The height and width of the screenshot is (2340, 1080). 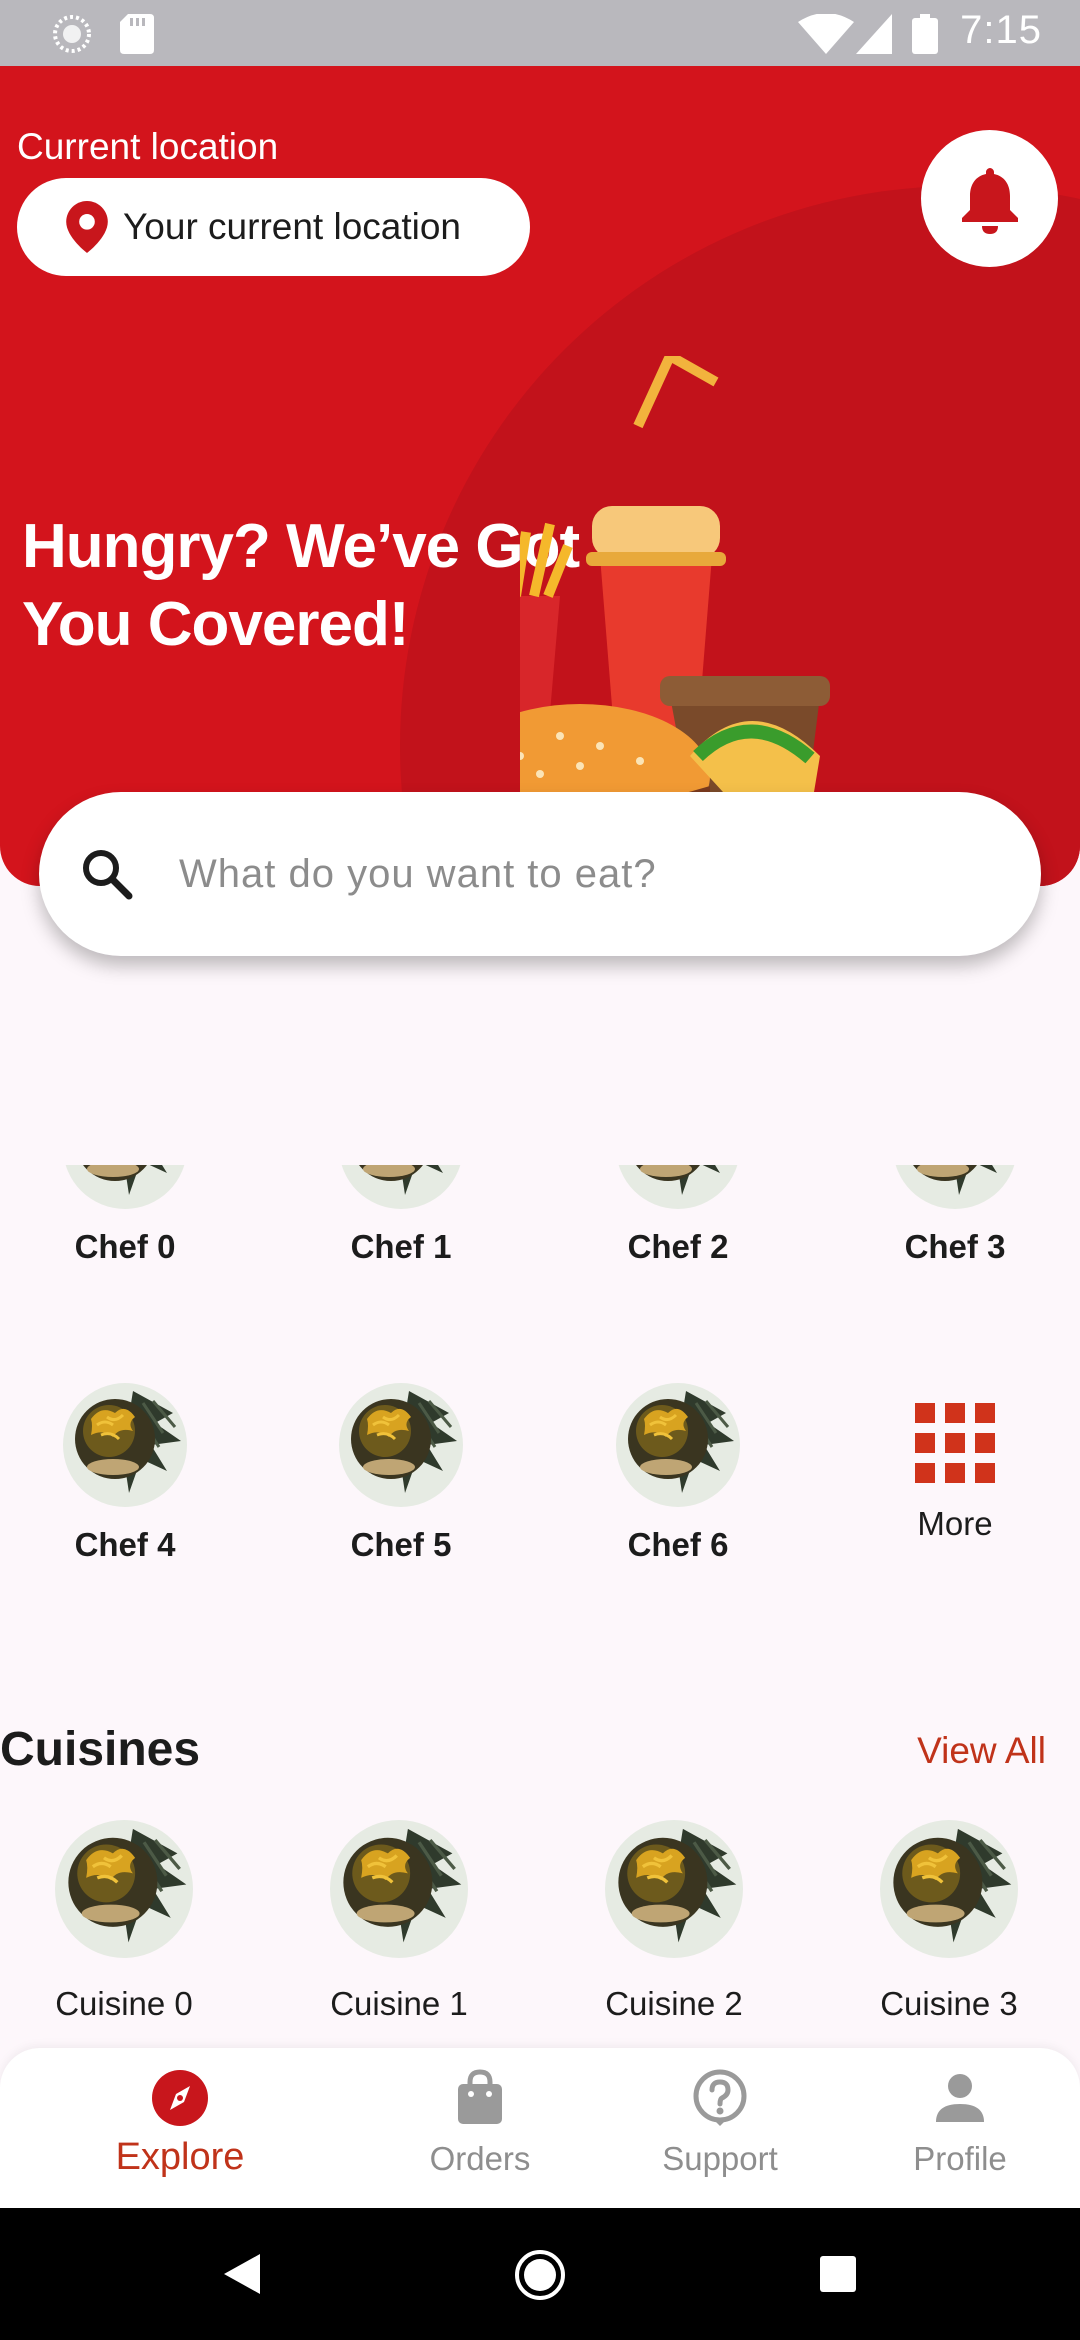 What do you see at coordinates (960, 2098) in the screenshot?
I see `person-icon` at bounding box center [960, 2098].